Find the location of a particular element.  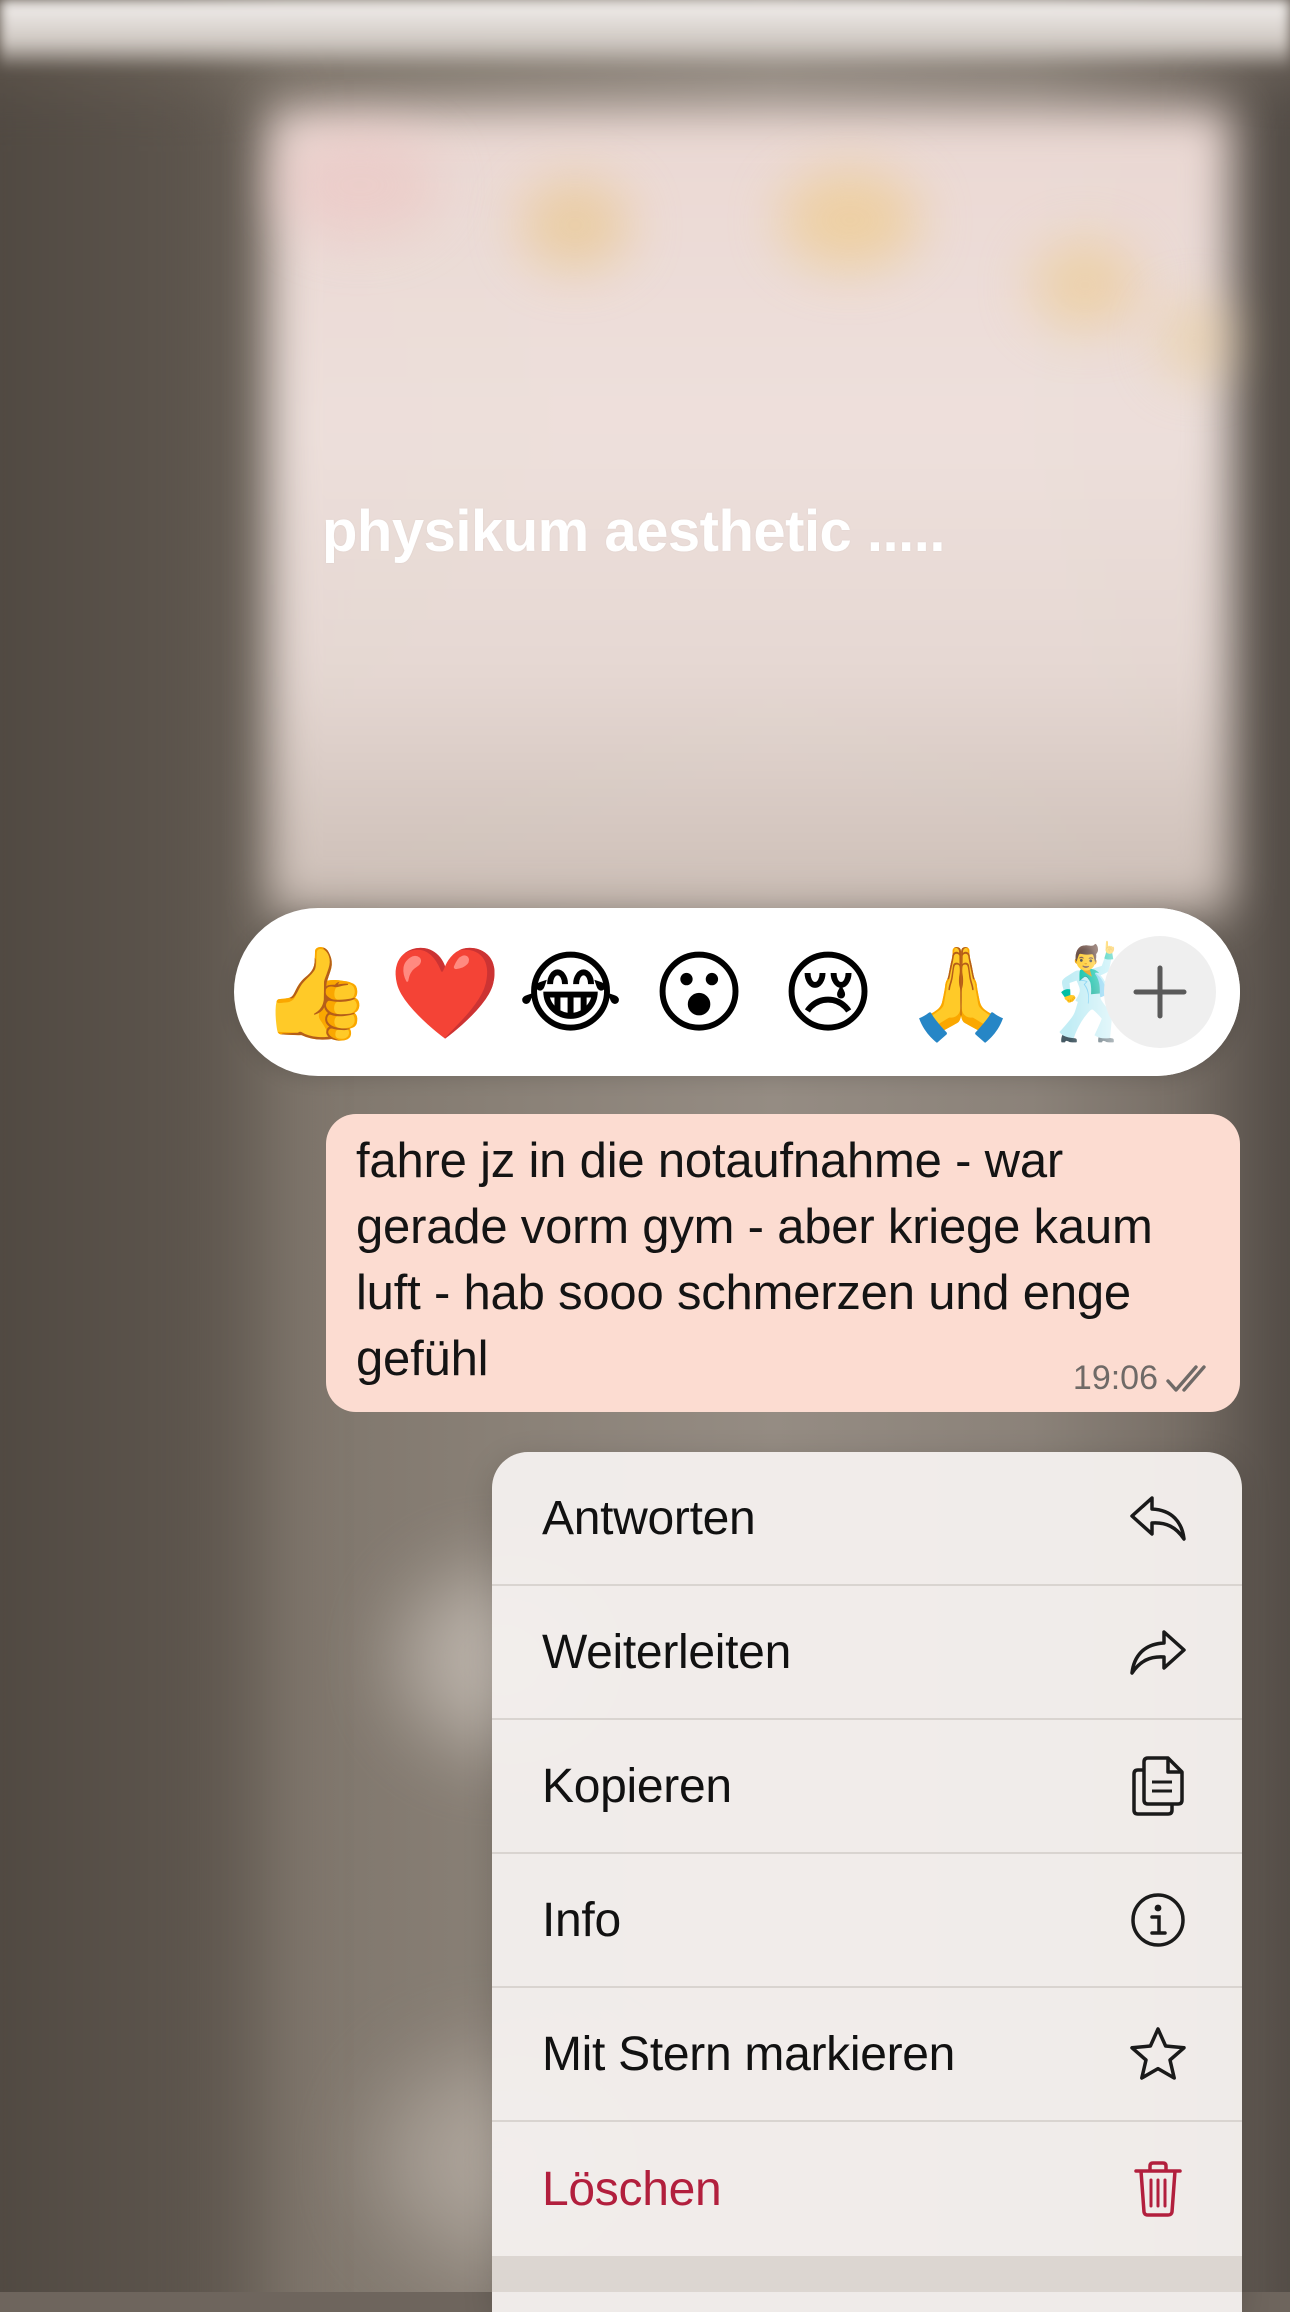

reaction-face-with-tears-of-joy: 😂 is located at coordinates (570, 994).